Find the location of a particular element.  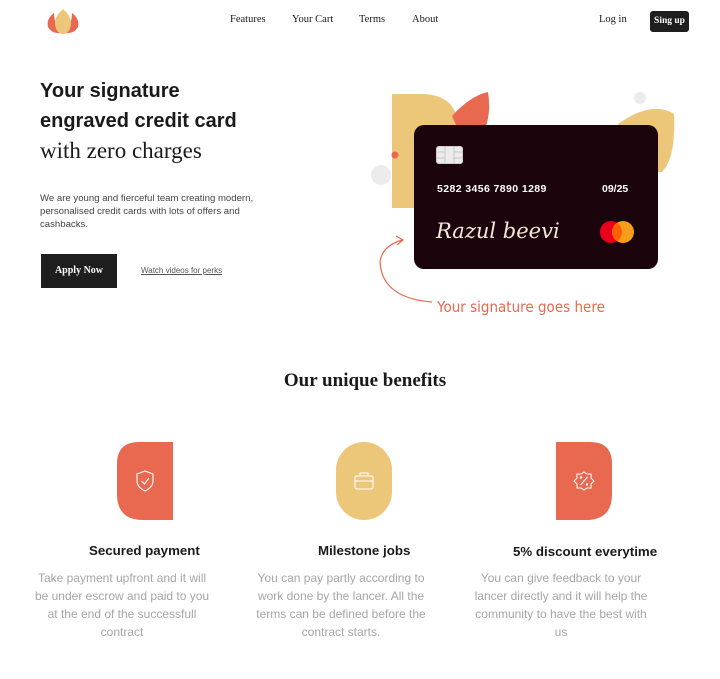

card-number: 5282 3456 7890 1289 is located at coordinates (492, 189).